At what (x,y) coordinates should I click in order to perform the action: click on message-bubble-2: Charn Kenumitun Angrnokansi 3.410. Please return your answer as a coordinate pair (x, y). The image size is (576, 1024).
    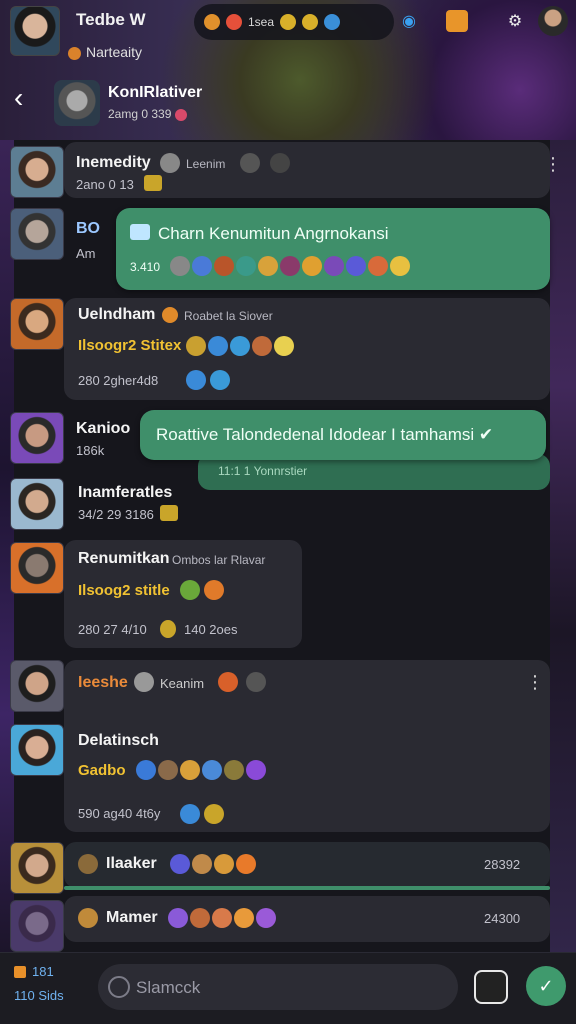
    Looking at the image, I should click on (333, 249).